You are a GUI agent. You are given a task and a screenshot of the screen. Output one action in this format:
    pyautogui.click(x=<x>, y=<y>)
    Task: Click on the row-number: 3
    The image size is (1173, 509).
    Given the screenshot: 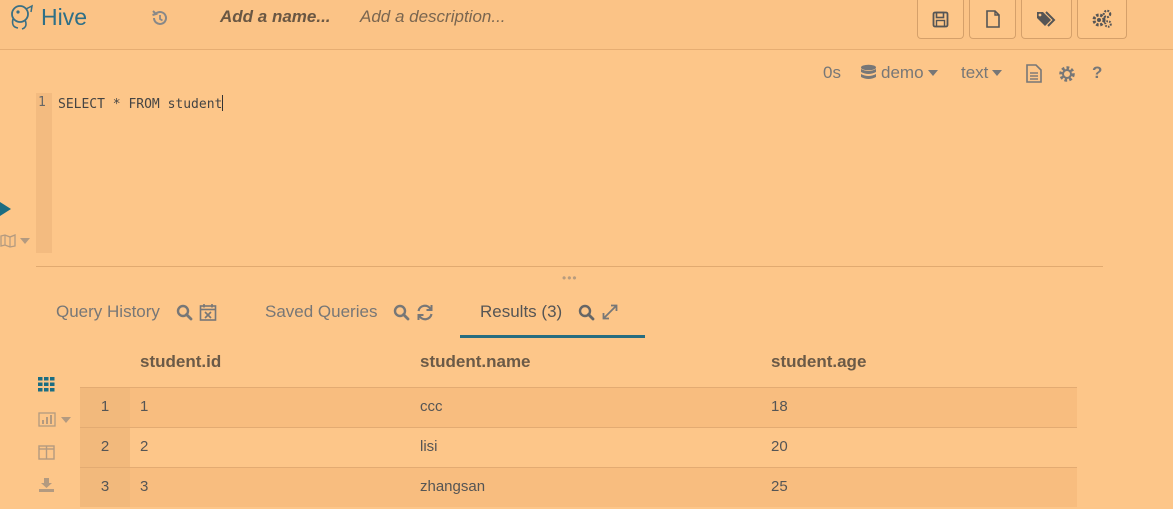 What is the action you would take?
    pyautogui.click(x=105, y=487)
    